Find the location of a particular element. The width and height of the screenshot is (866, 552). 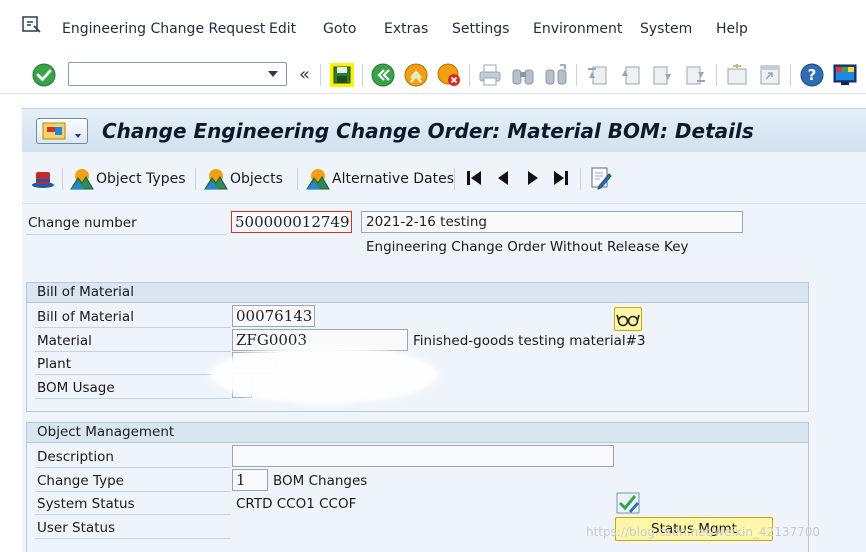

menu-dropdown-icon is located at coordinates (62, 131).